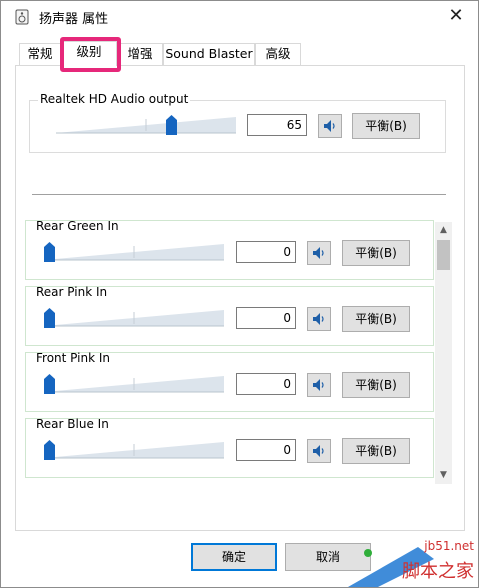 The width and height of the screenshot is (479, 588). I want to click on scroll-down-icon: ▼, so click(443, 475).